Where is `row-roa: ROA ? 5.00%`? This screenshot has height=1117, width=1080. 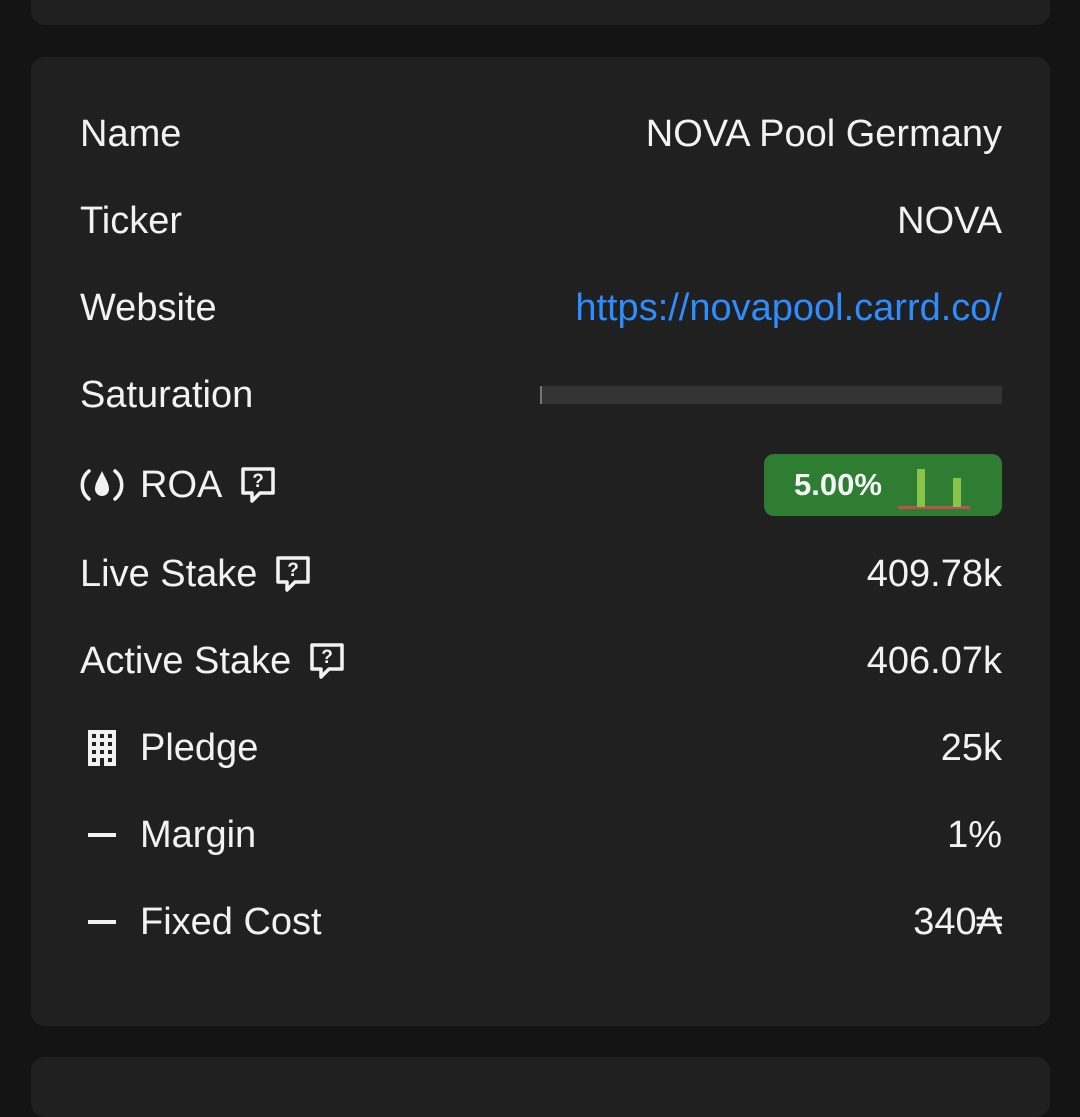
row-roa: ROA ? 5.00% is located at coordinates (541, 485).